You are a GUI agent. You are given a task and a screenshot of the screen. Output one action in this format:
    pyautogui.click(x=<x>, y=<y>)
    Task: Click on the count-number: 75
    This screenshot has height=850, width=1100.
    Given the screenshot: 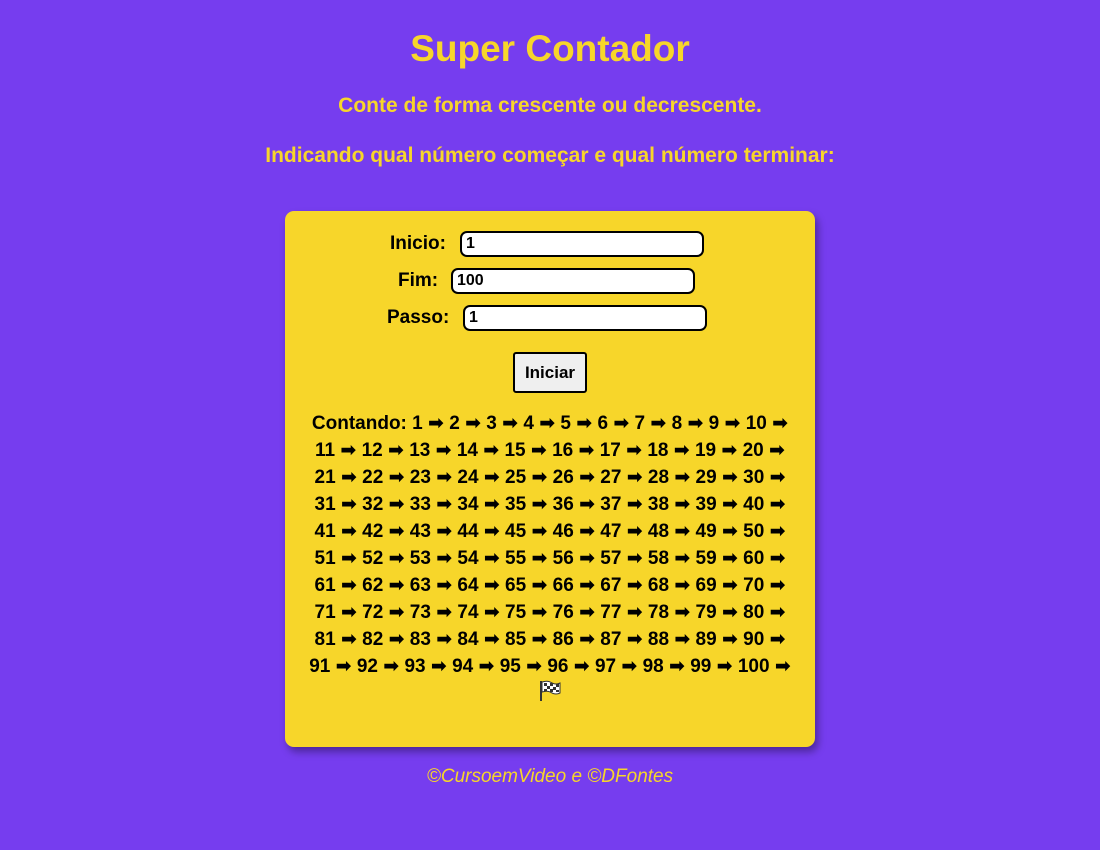 What is the action you would take?
    pyautogui.click(x=516, y=612)
    